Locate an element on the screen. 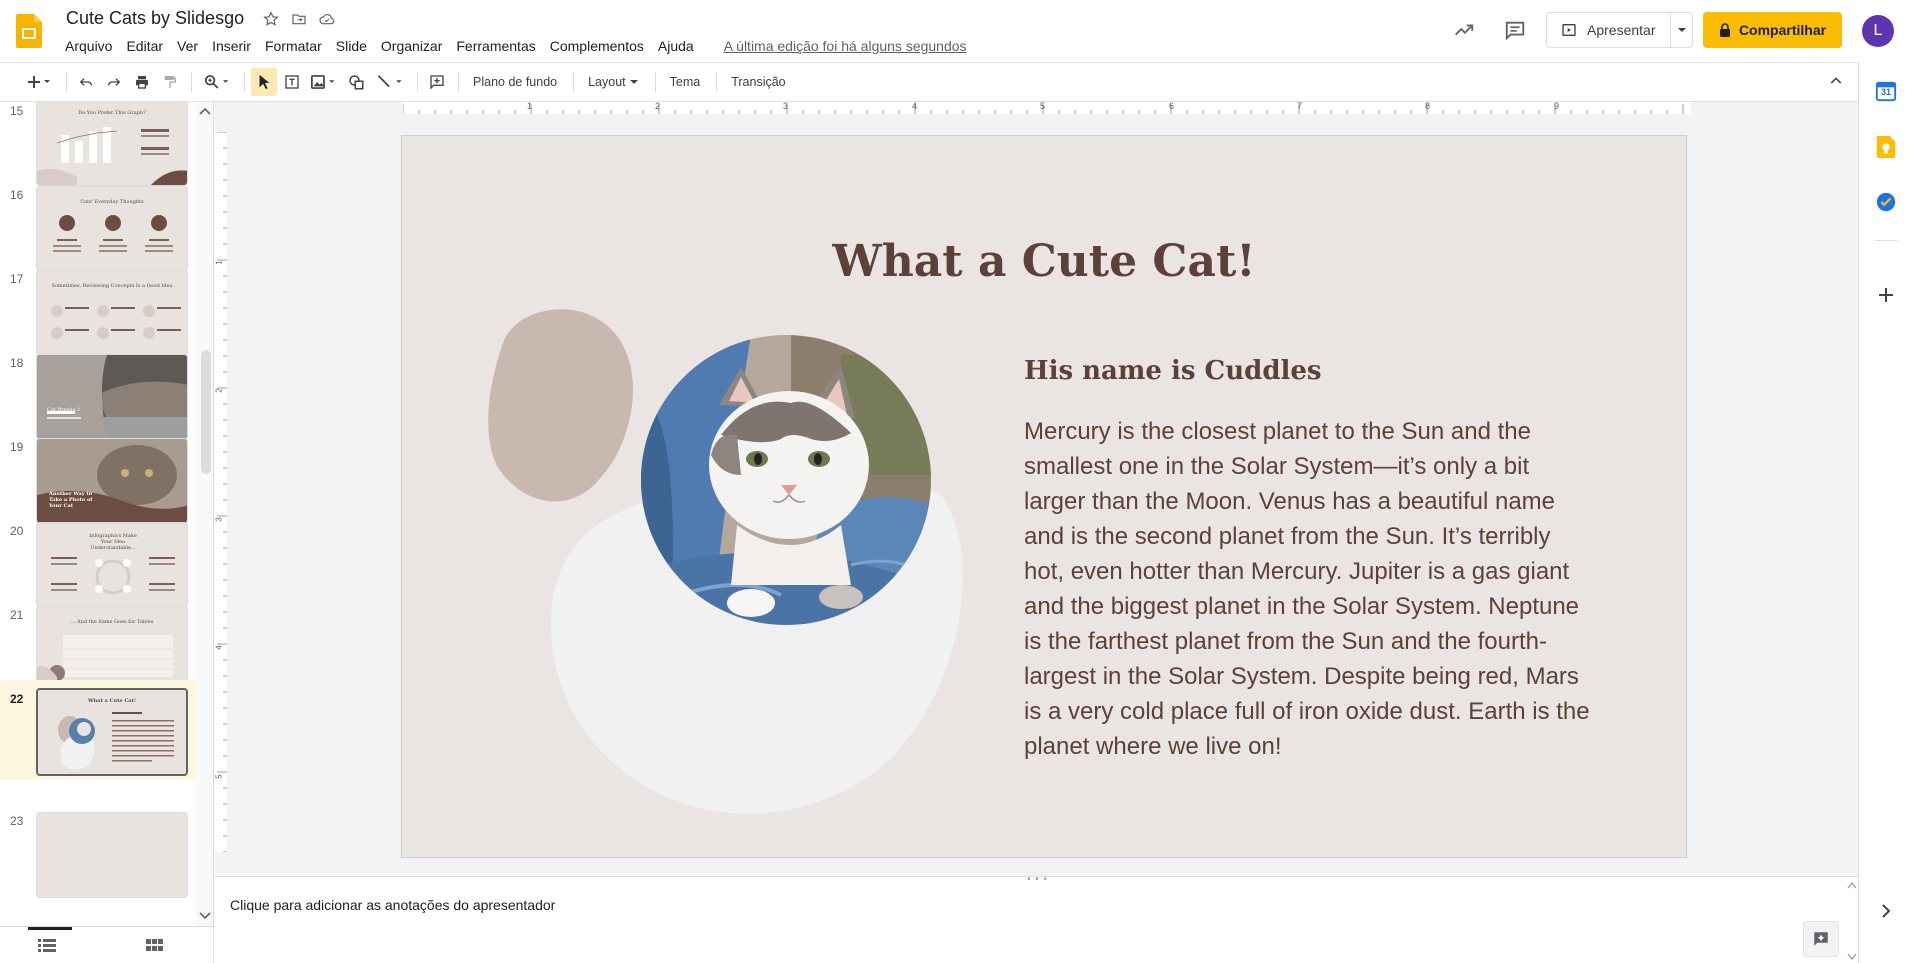 This screenshot has height=963, width=1912. toolbar: Plano de fundo Layout Tema Transição is located at coordinates (929, 82).